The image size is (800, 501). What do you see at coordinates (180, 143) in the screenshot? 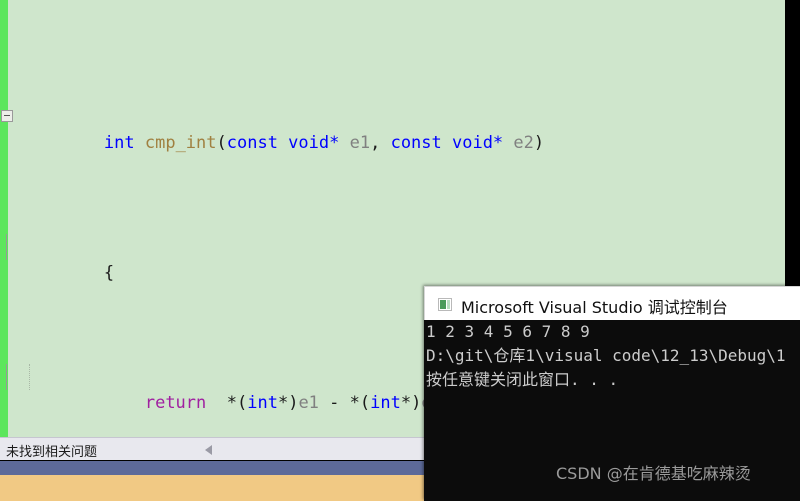
I see `token-function-name: cmp_int` at bounding box center [180, 143].